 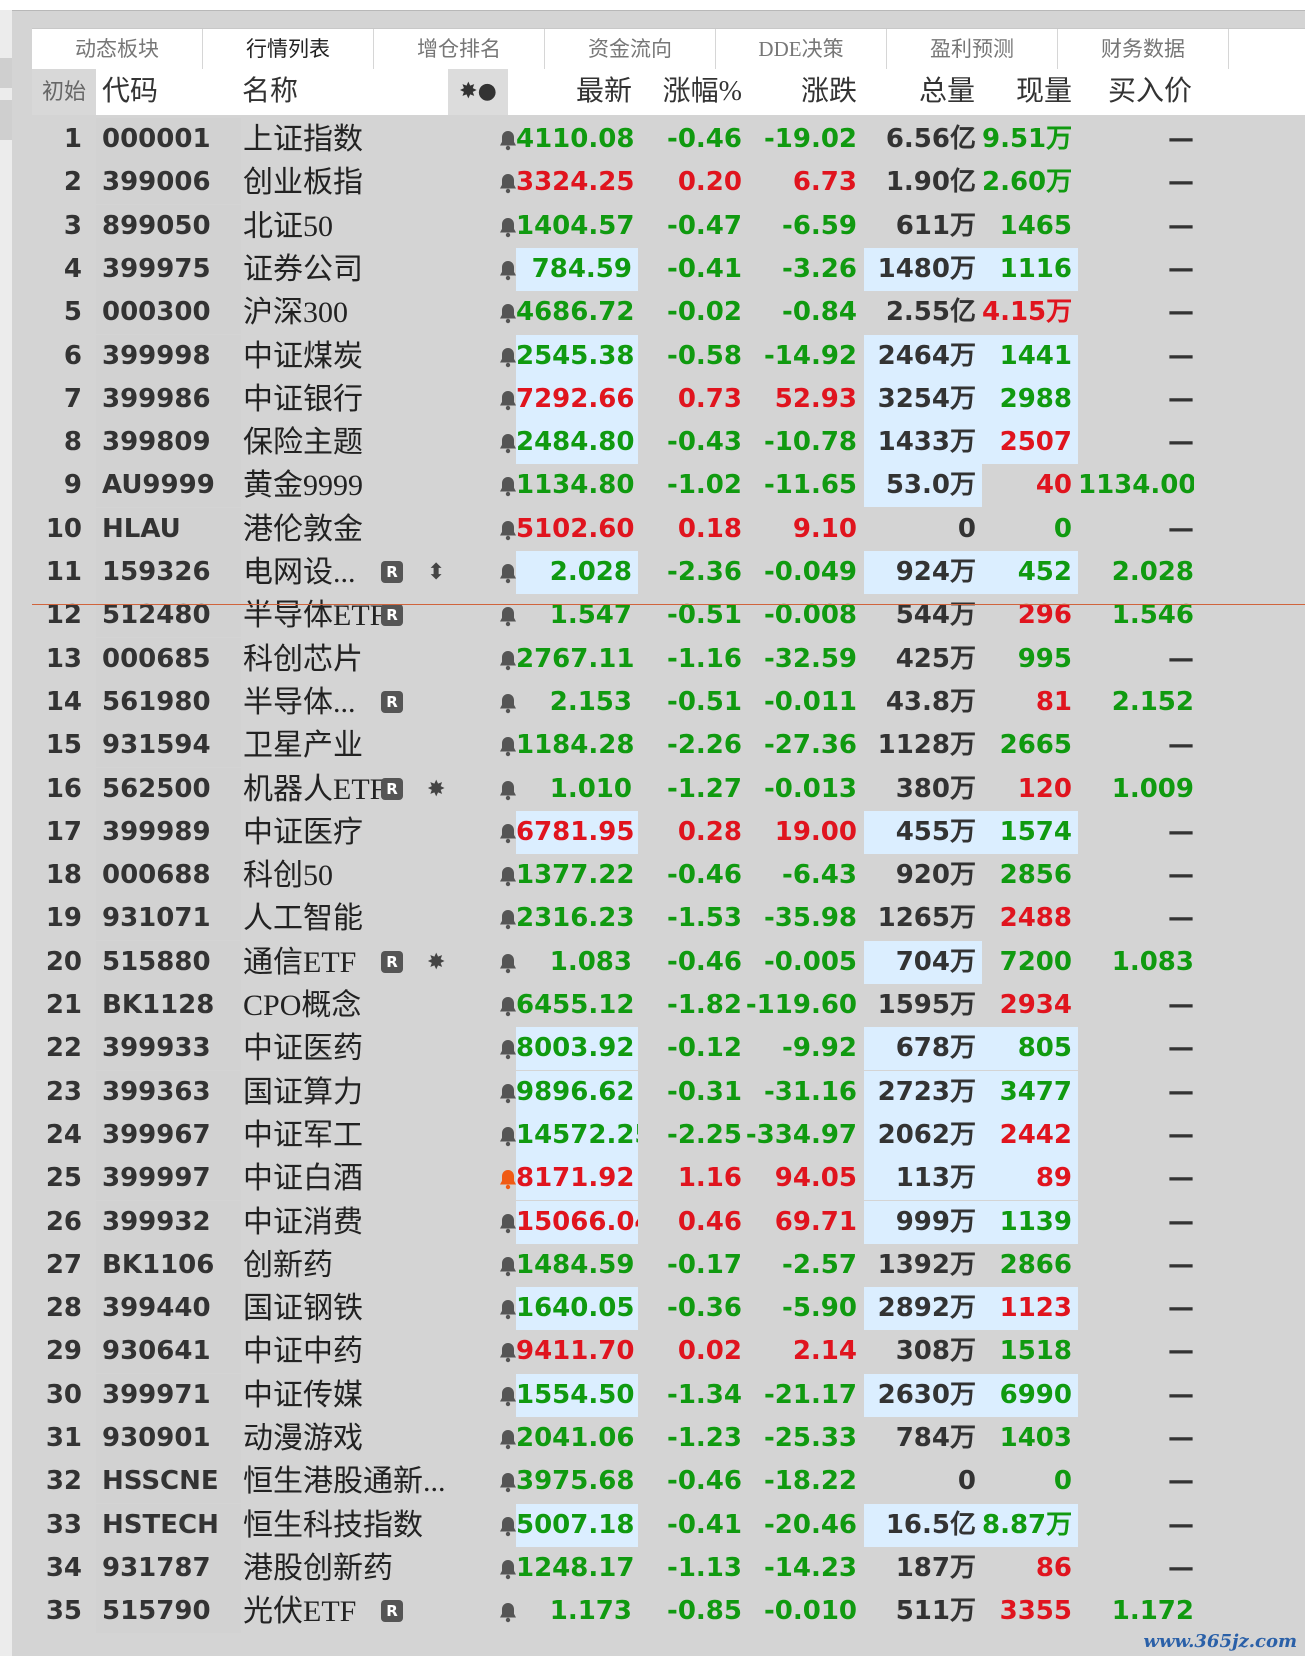 I want to click on table-row: 29 930641 中证中药 9411.70 0.02 2.14 308万 1518 —, so click(x=668, y=1351).